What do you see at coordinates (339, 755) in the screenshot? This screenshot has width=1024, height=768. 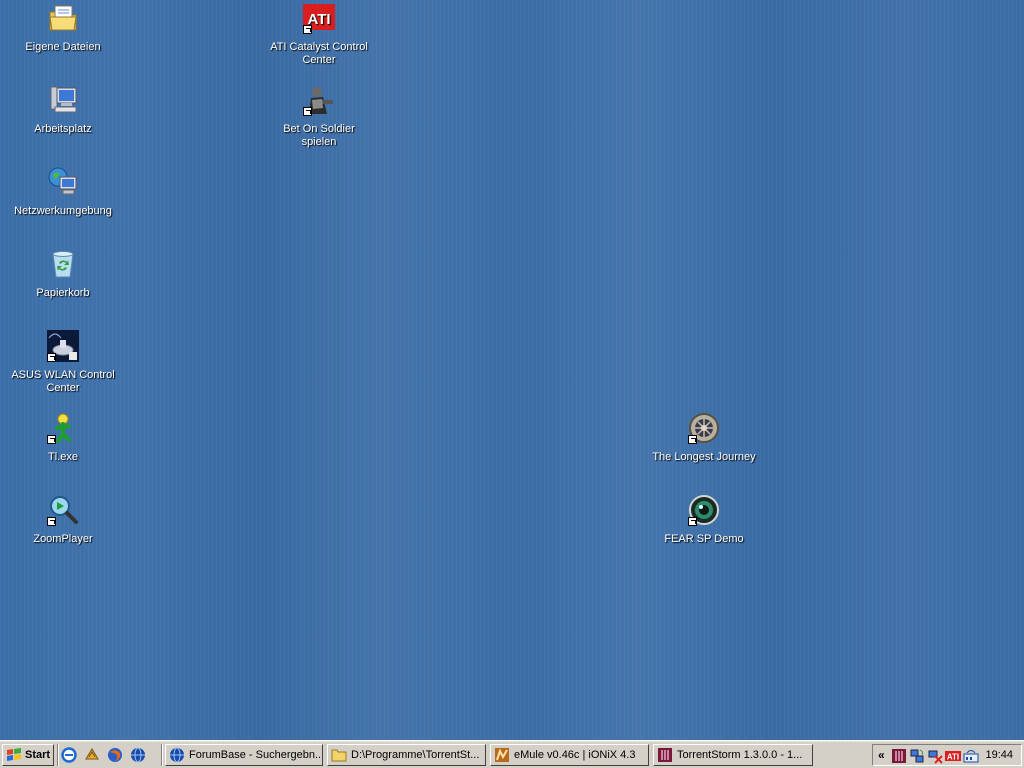 I see `folder-icon` at bounding box center [339, 755].